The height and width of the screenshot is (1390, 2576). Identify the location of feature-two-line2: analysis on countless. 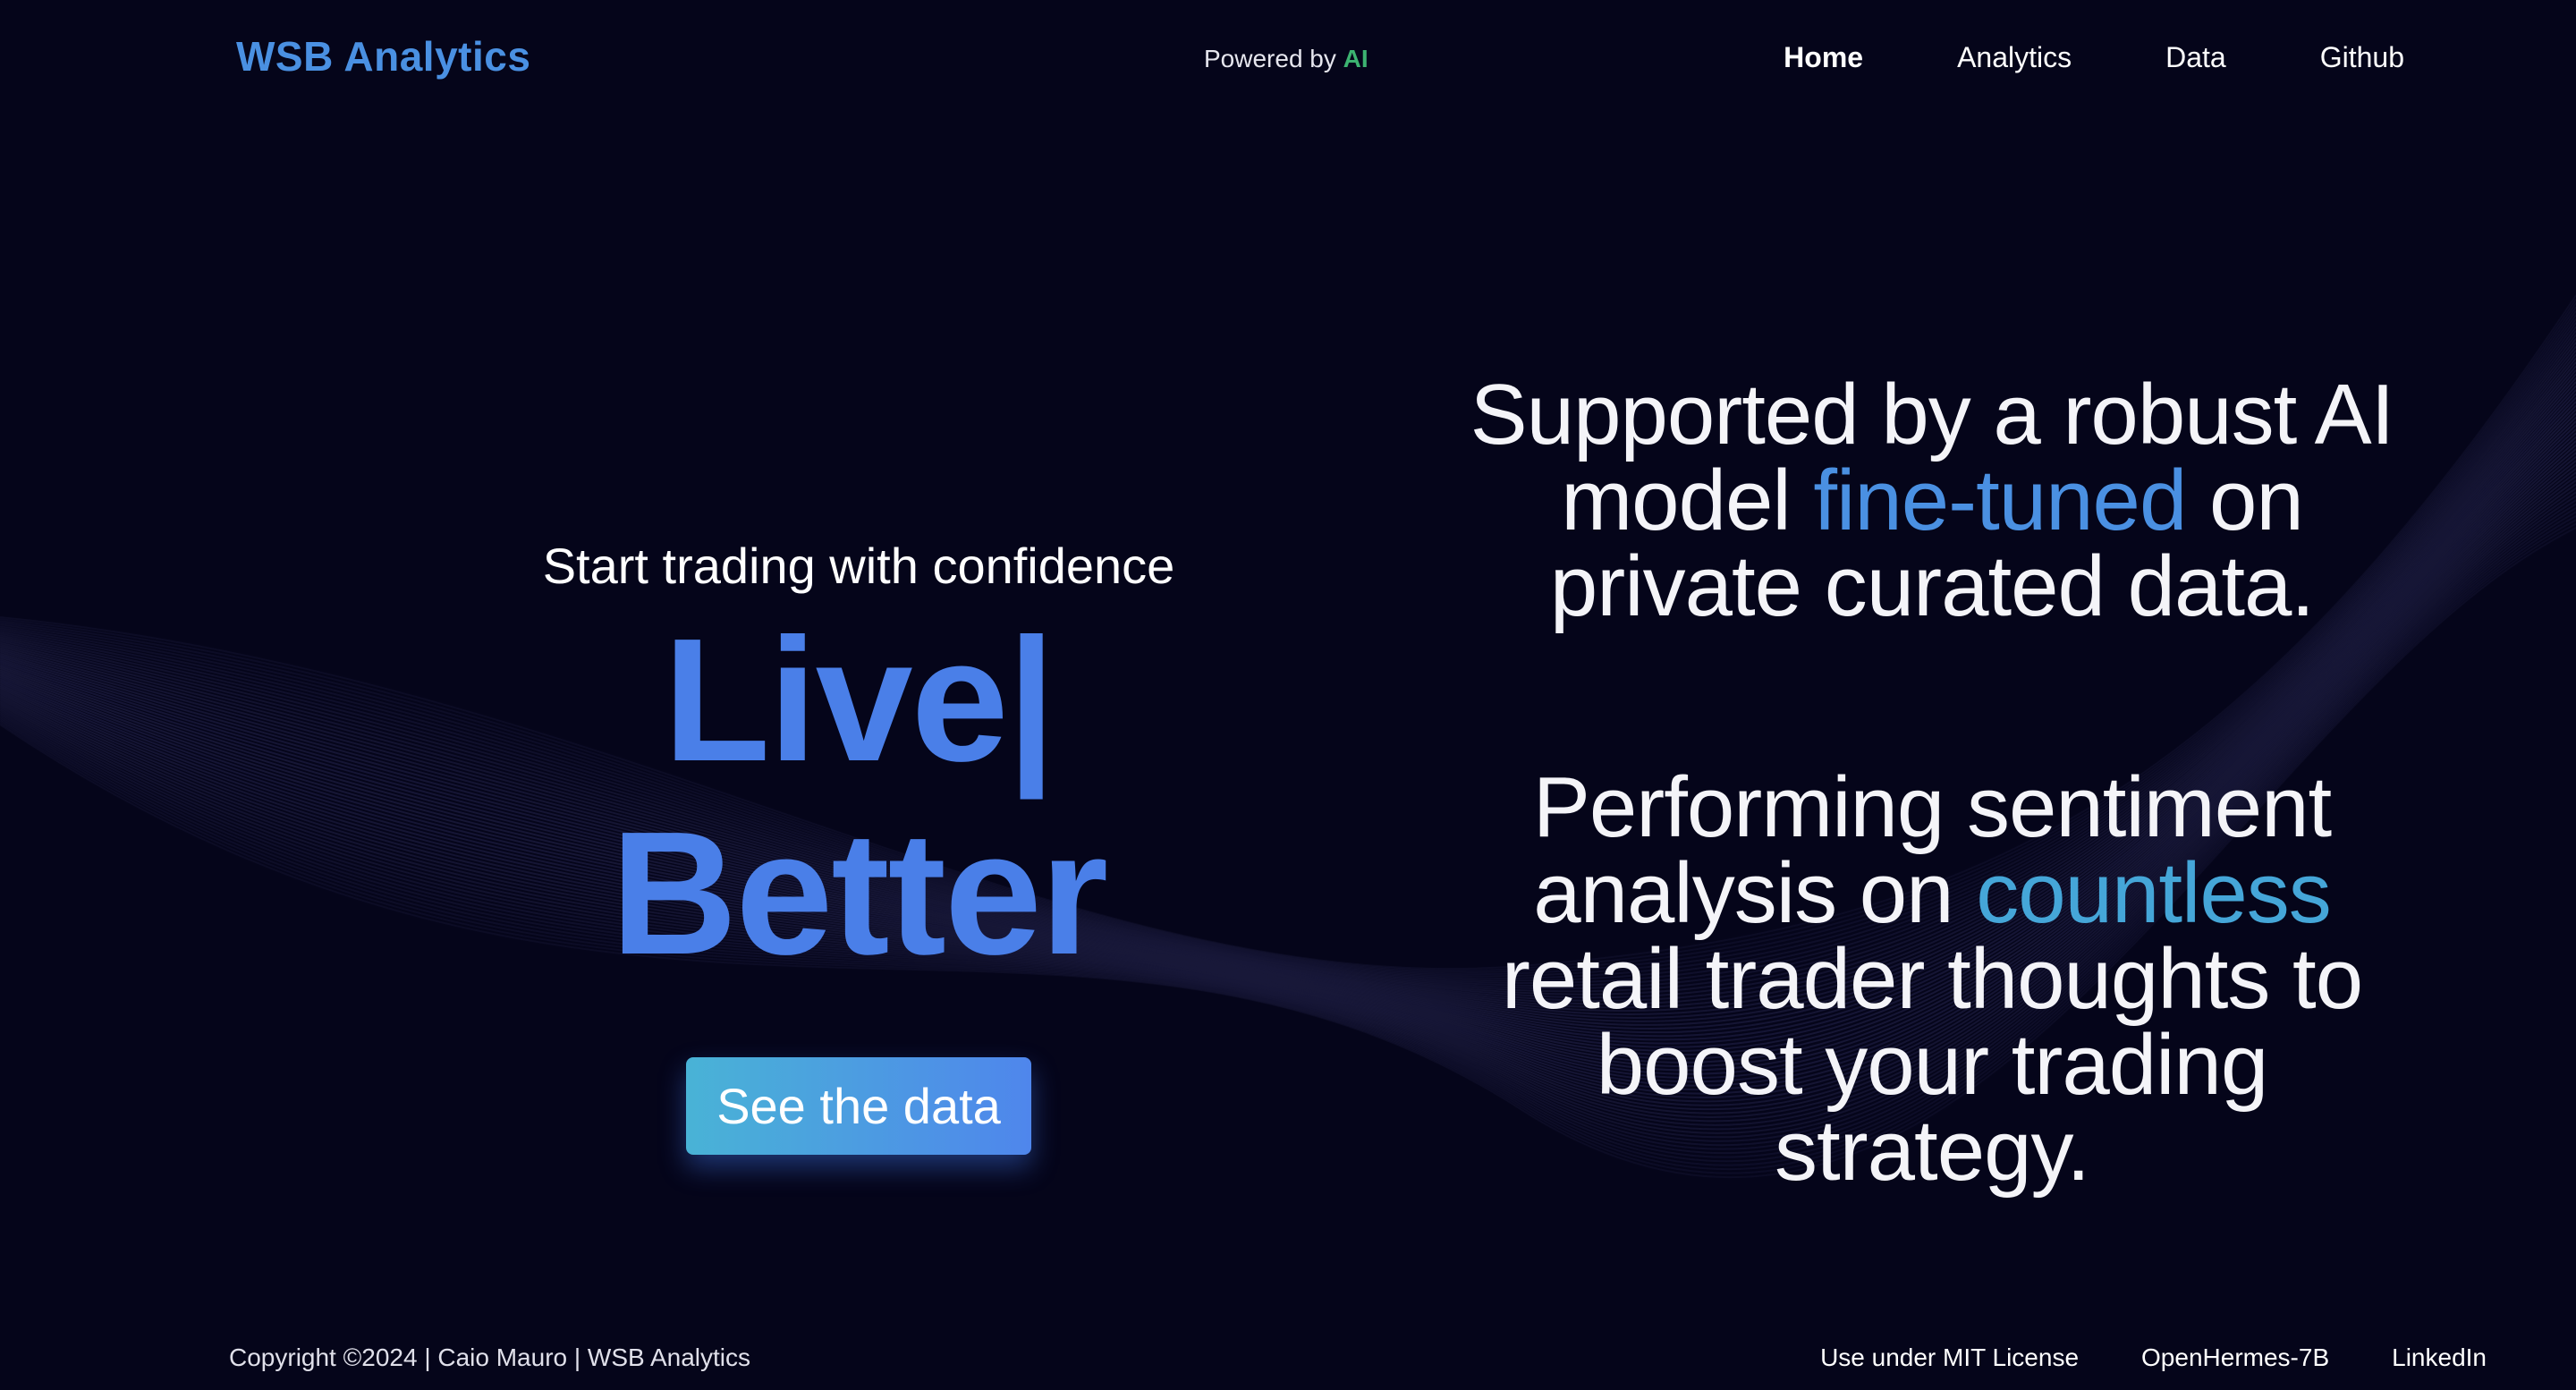
(1932, 894).